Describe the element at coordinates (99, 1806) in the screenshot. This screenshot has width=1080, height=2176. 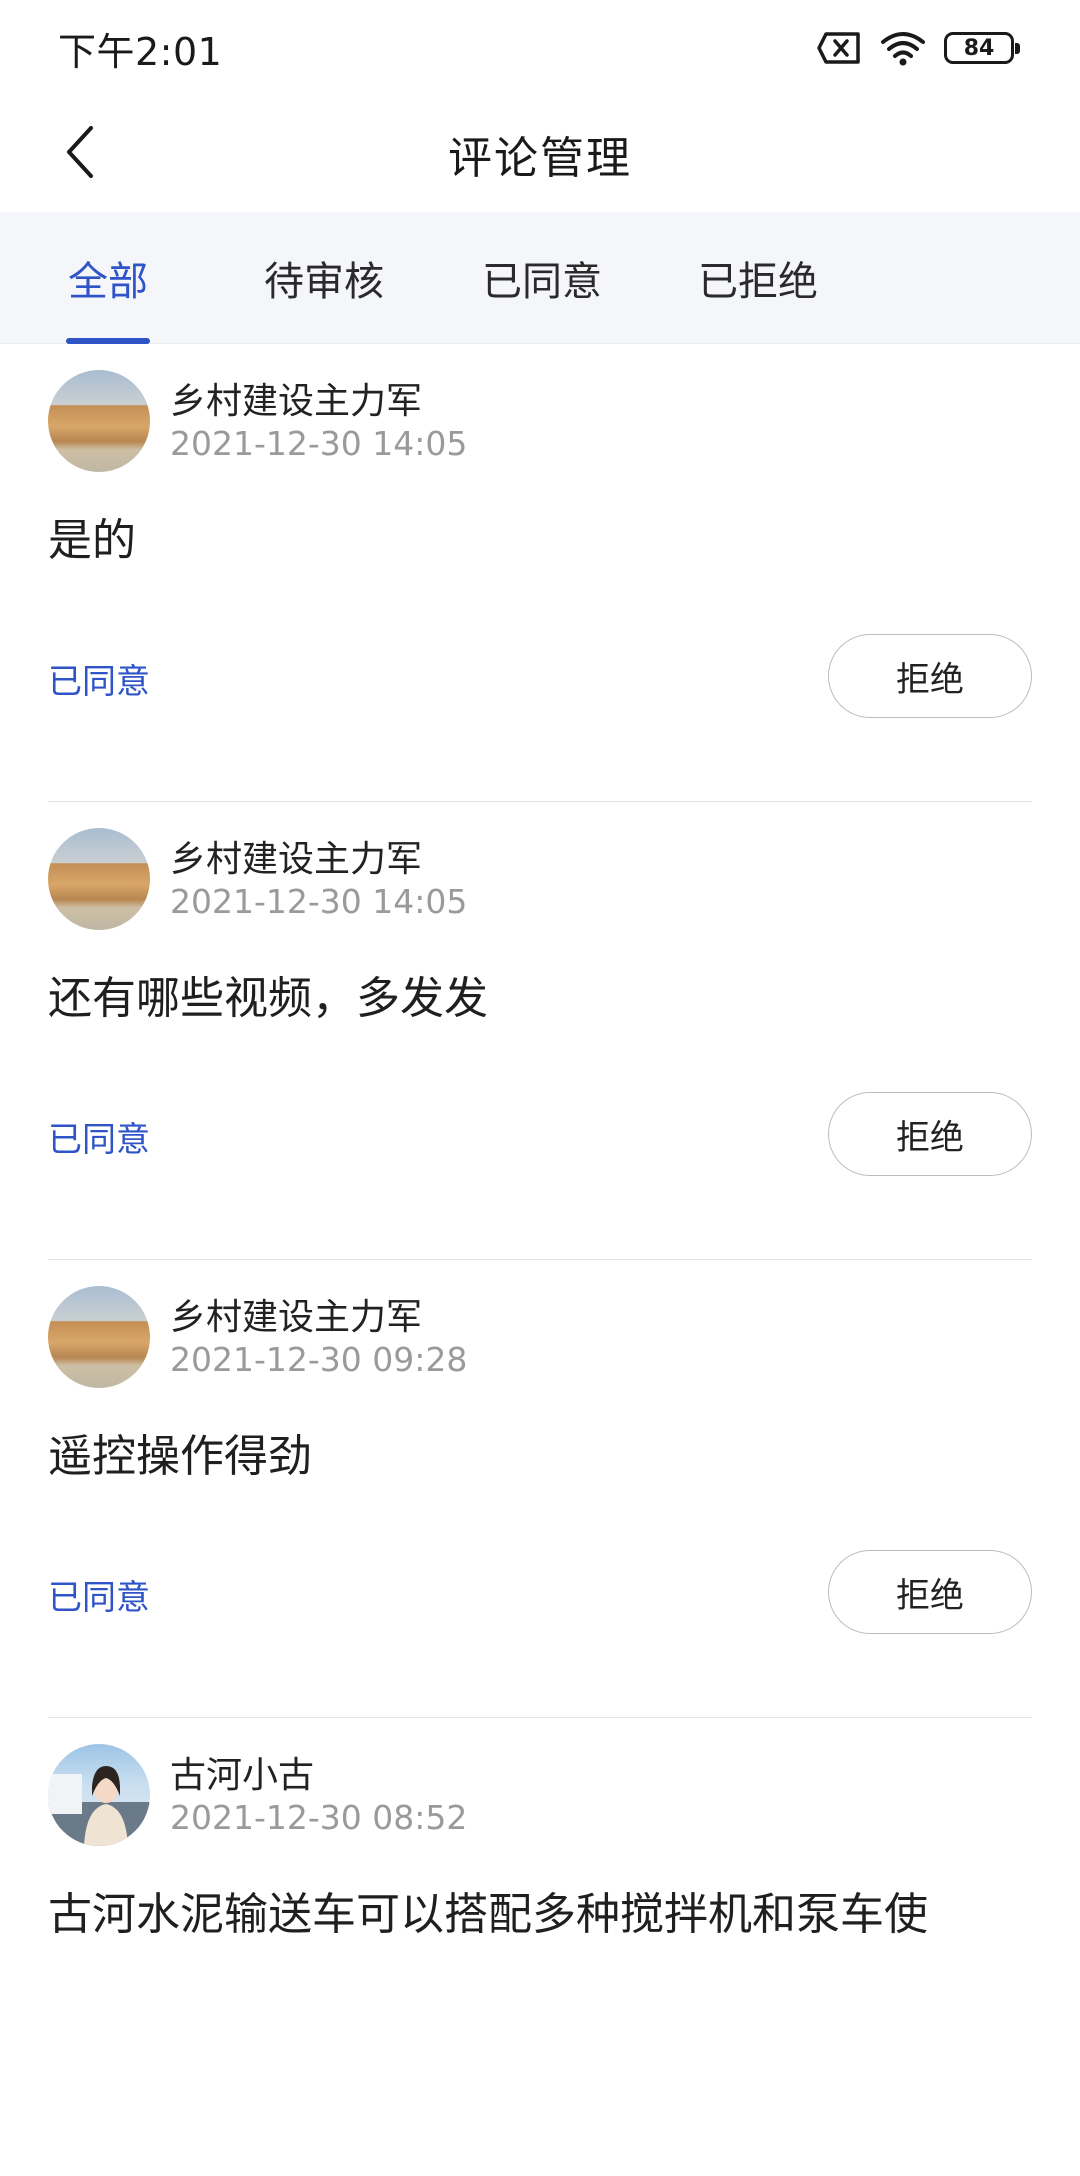
I see `person-avatar-icon` at that location.